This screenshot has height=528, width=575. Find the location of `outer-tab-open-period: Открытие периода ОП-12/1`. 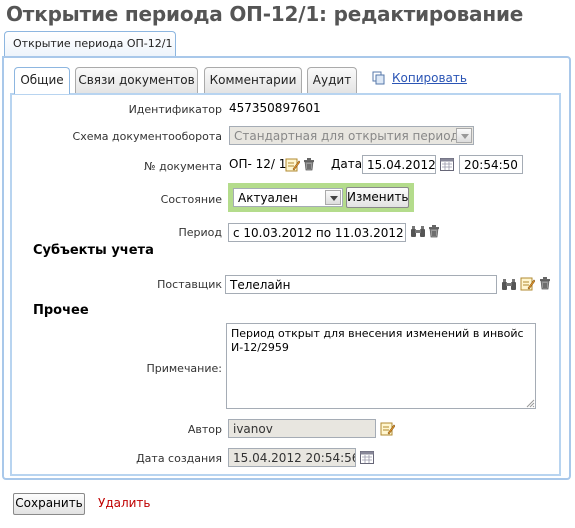

outer-tab-open-period: Открытие периода ОП-12/1 is located at coordinates (90, 43).